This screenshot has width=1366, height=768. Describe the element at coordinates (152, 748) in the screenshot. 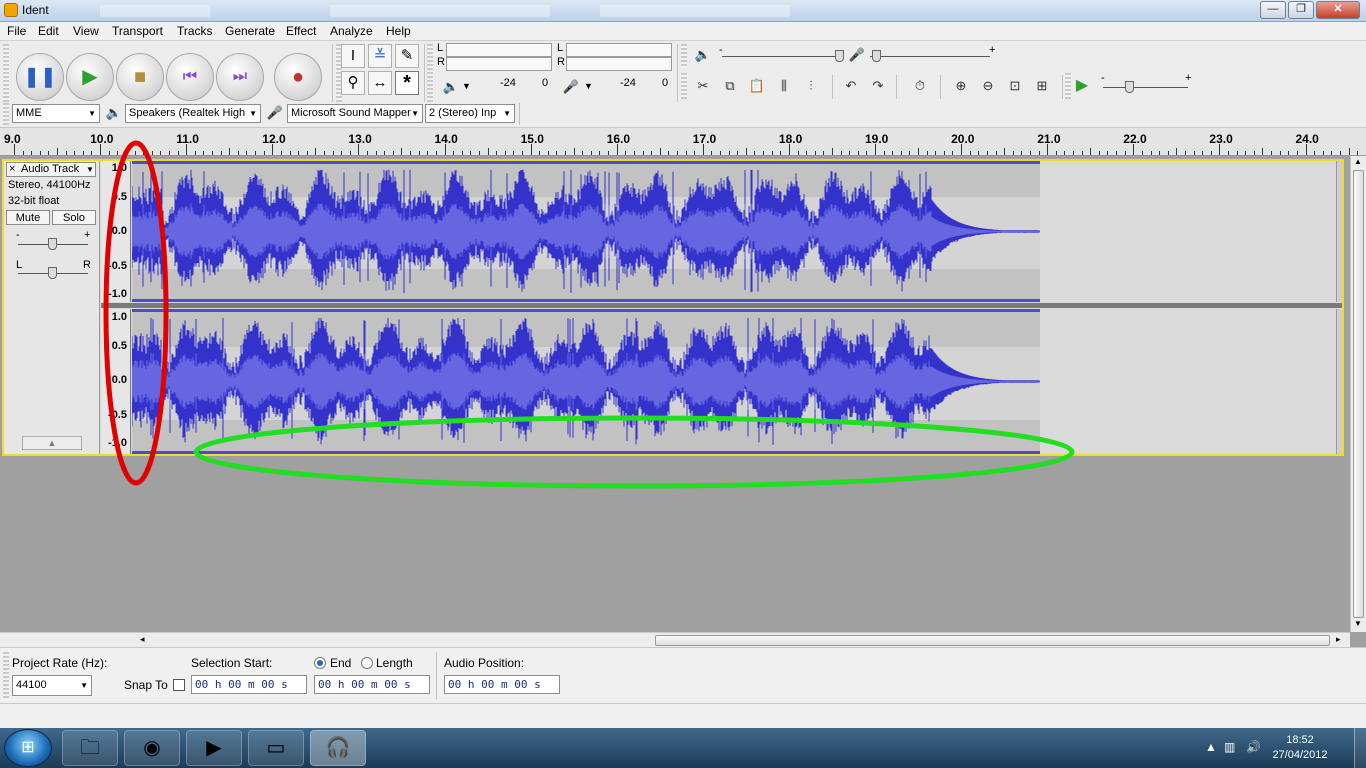

I see `taskbar-firefox: ◉` at that location.